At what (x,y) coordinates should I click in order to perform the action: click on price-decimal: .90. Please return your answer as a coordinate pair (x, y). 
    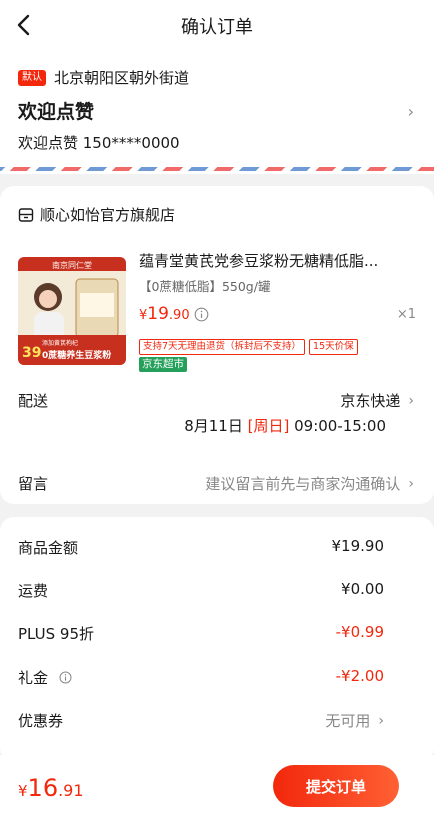
    Looking at the image, I should click on (179, 315).